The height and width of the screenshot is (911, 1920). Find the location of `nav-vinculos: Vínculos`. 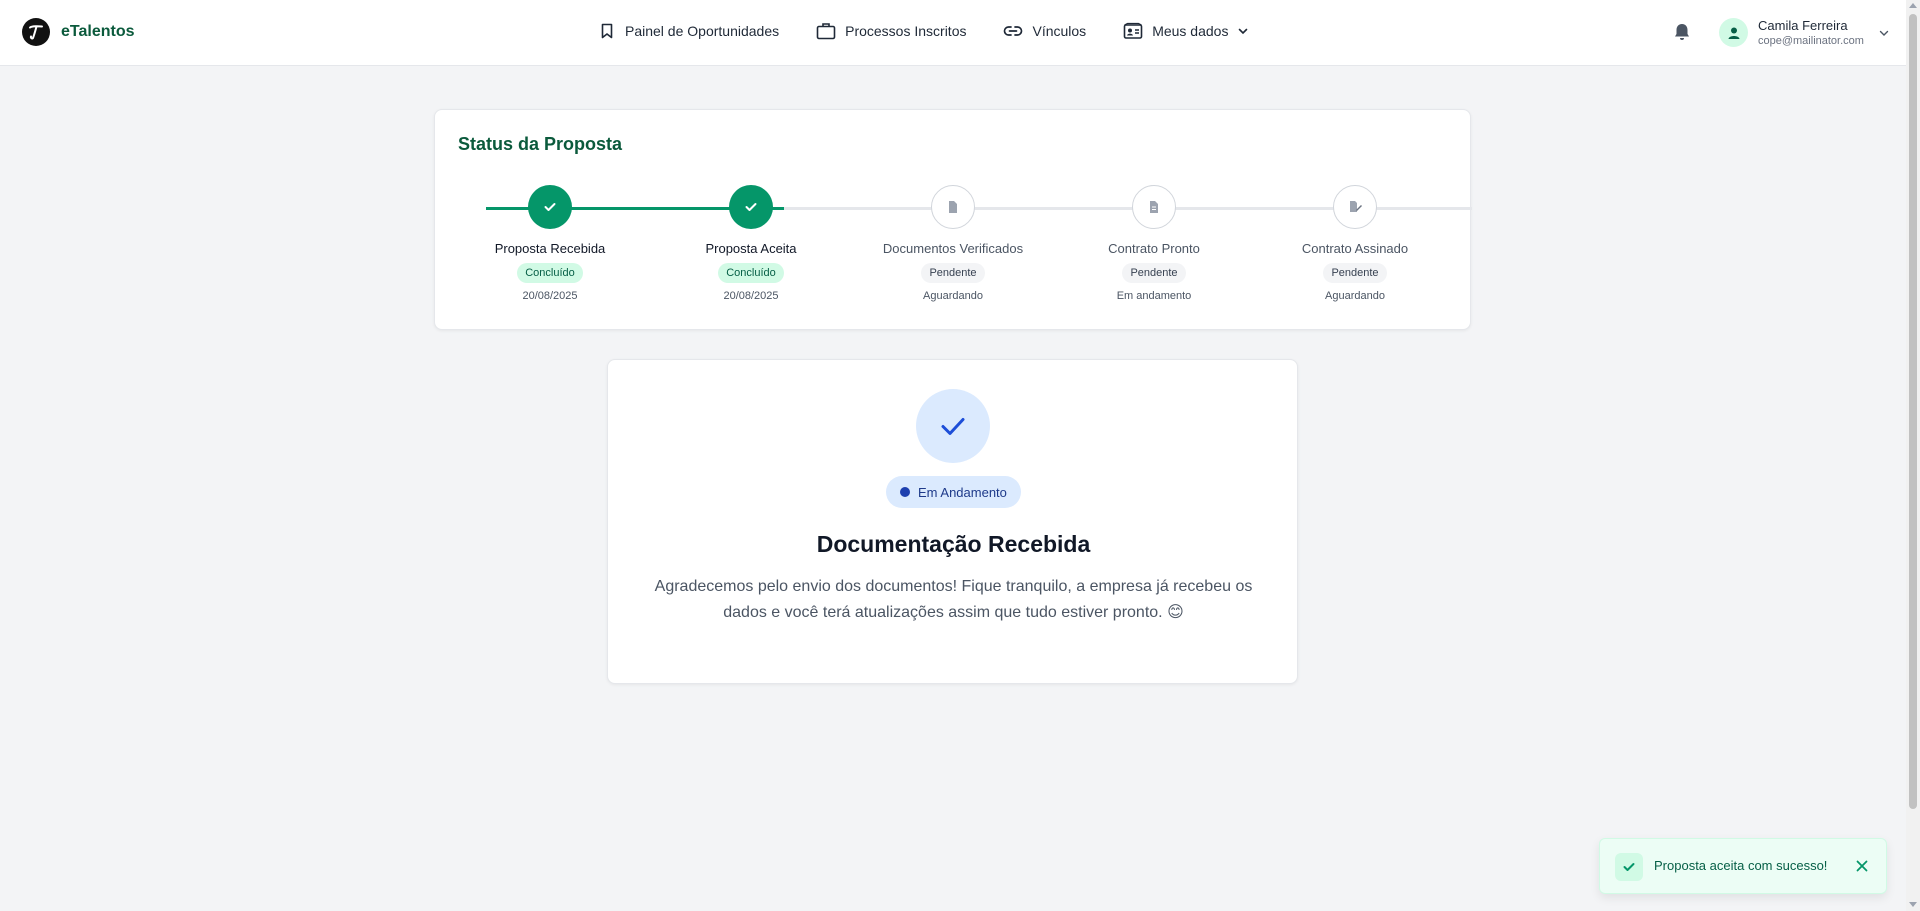

nav-vinculos: Vínculos is located at coordinates (1044, 31).